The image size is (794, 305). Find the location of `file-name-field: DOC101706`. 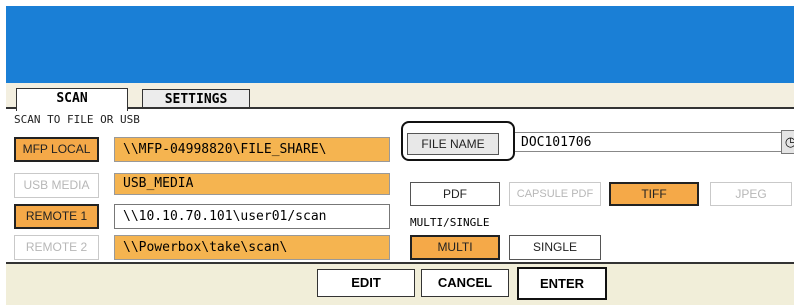

file-name-field: DOC101706 is located at coordinates (648, 142).